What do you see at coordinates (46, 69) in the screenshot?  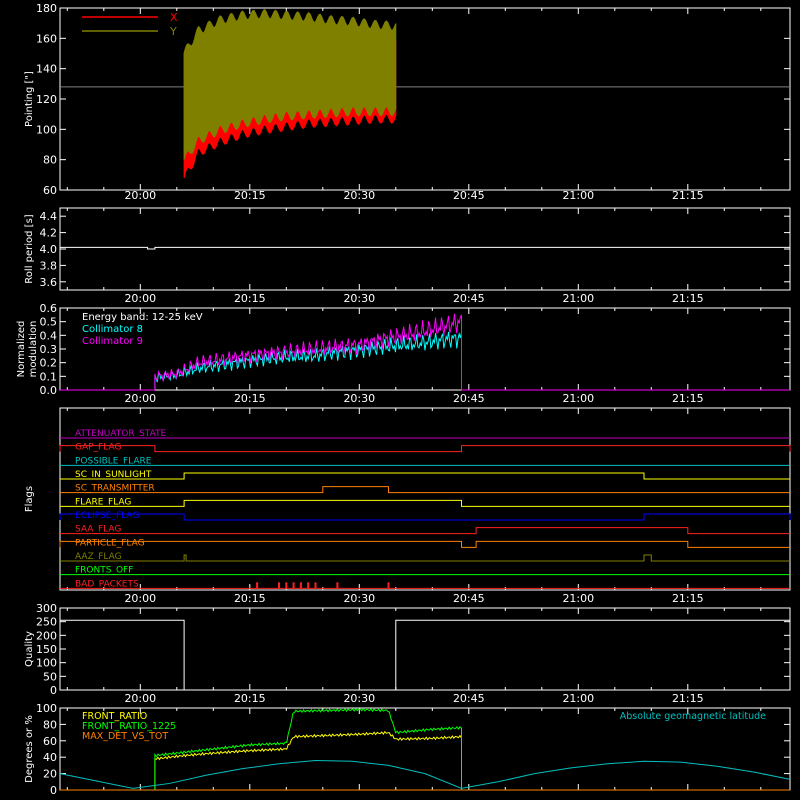 I see `y-tick-label: 140` at bounding box center [46, 69].